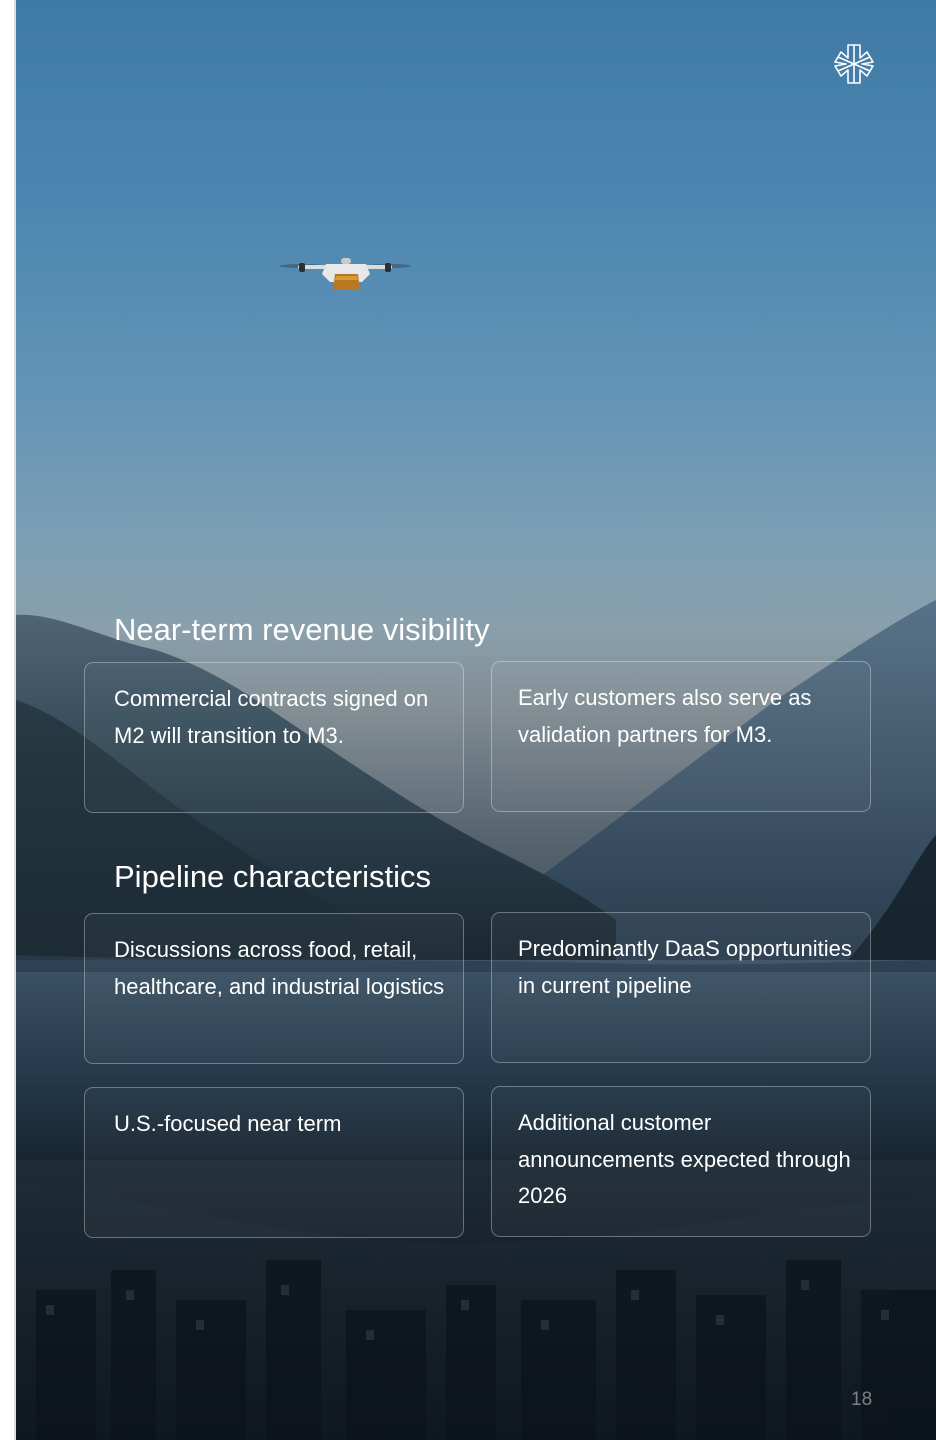 The image size is (936, 1440). What do you see at coordinates (854, 64) in the screenshot?
I see `snowflake-logo-icon` at bounding box center [854, 64].